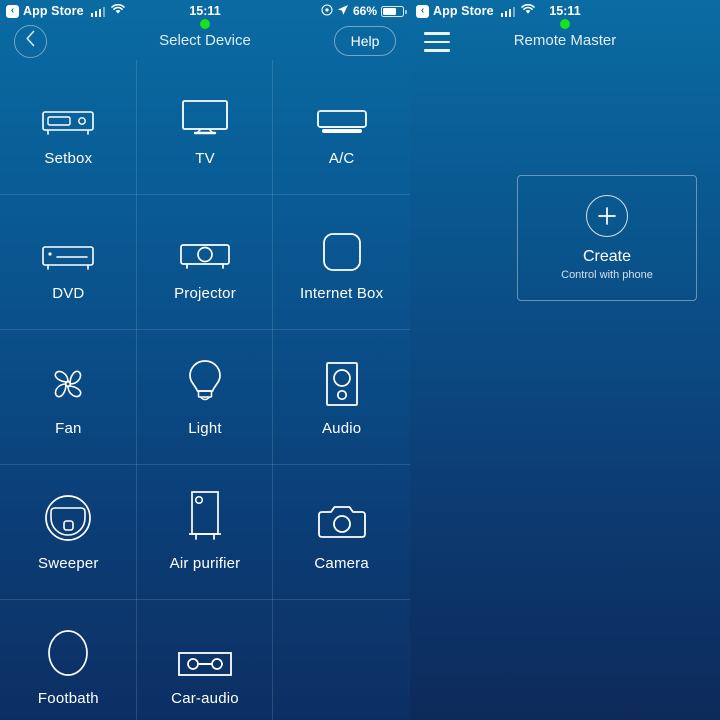 The image size is (720, 720). Describe the element at coordinates (205, 516) in the screenshot. I see `air-purifier-icon` at that location.